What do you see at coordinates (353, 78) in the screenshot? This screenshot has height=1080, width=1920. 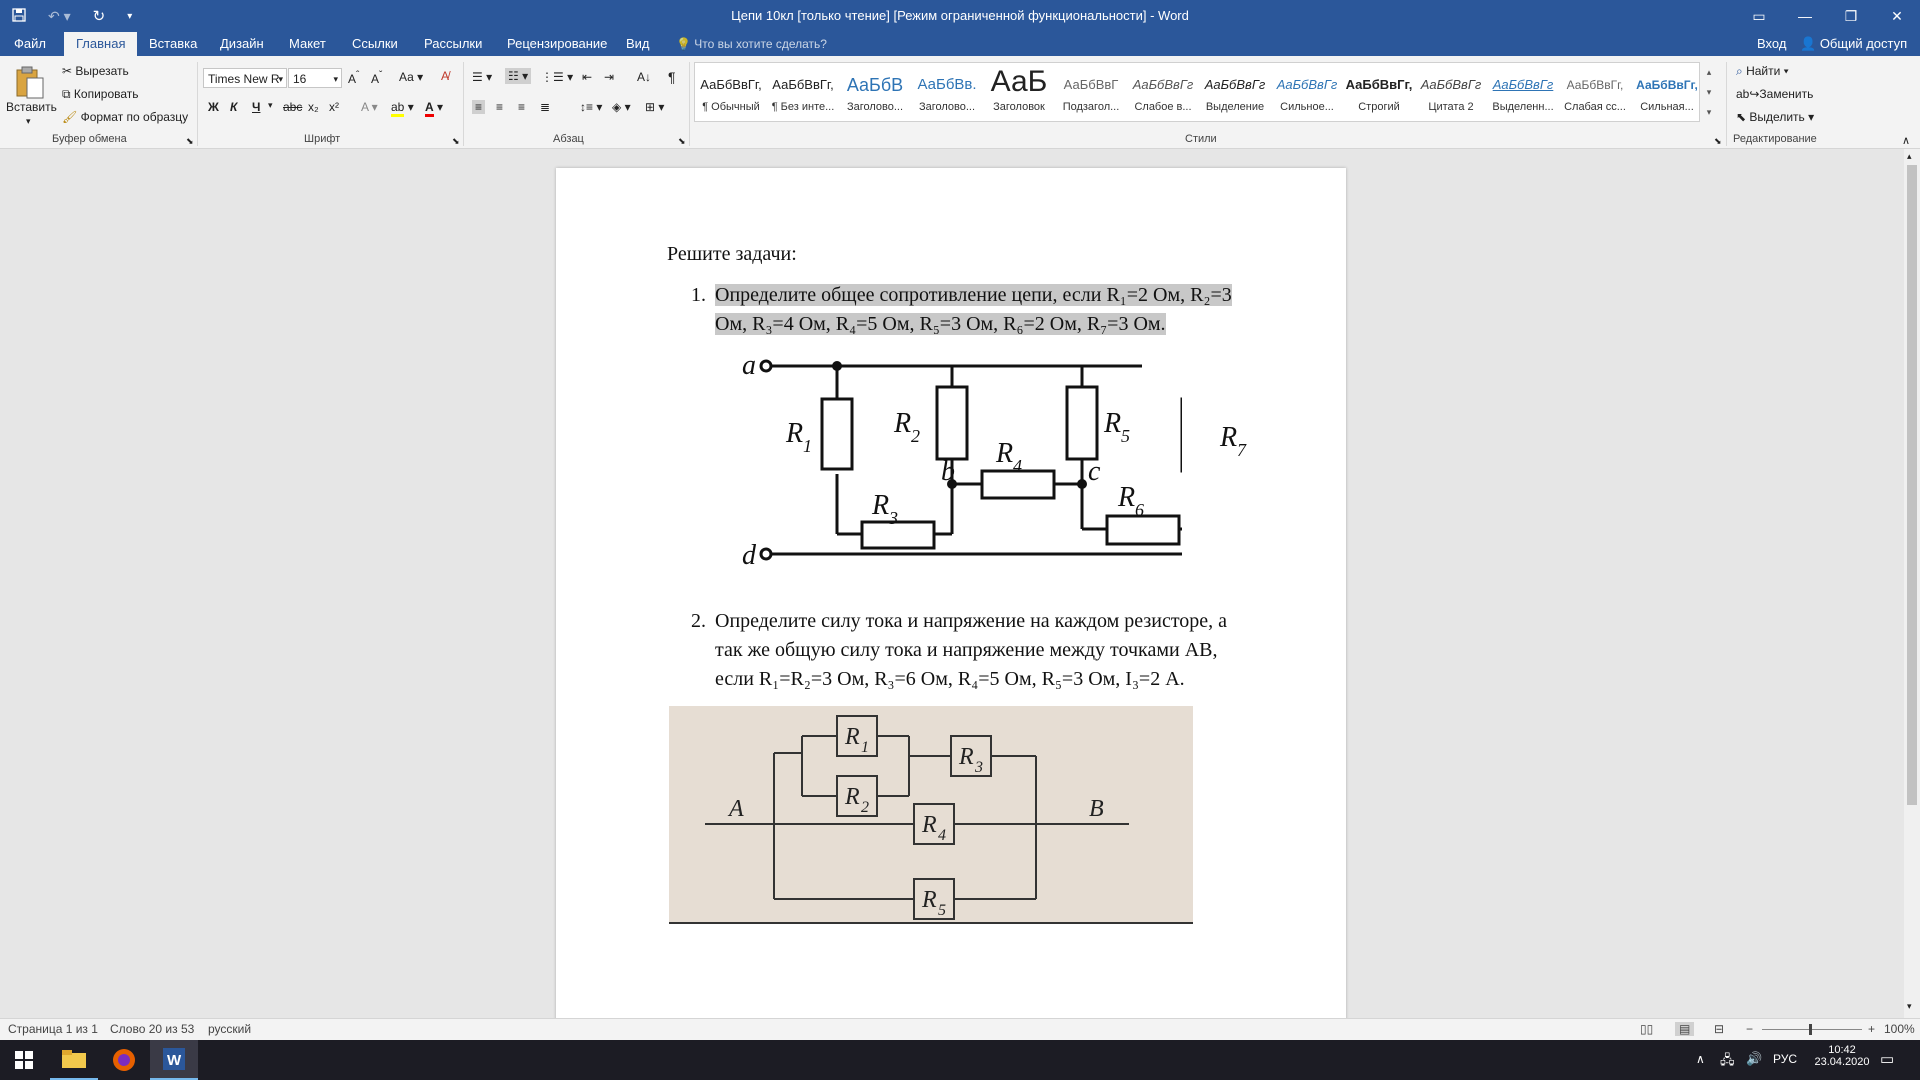 I see `grow-font-icon: Aˆ` at bounding box center [353, 78].